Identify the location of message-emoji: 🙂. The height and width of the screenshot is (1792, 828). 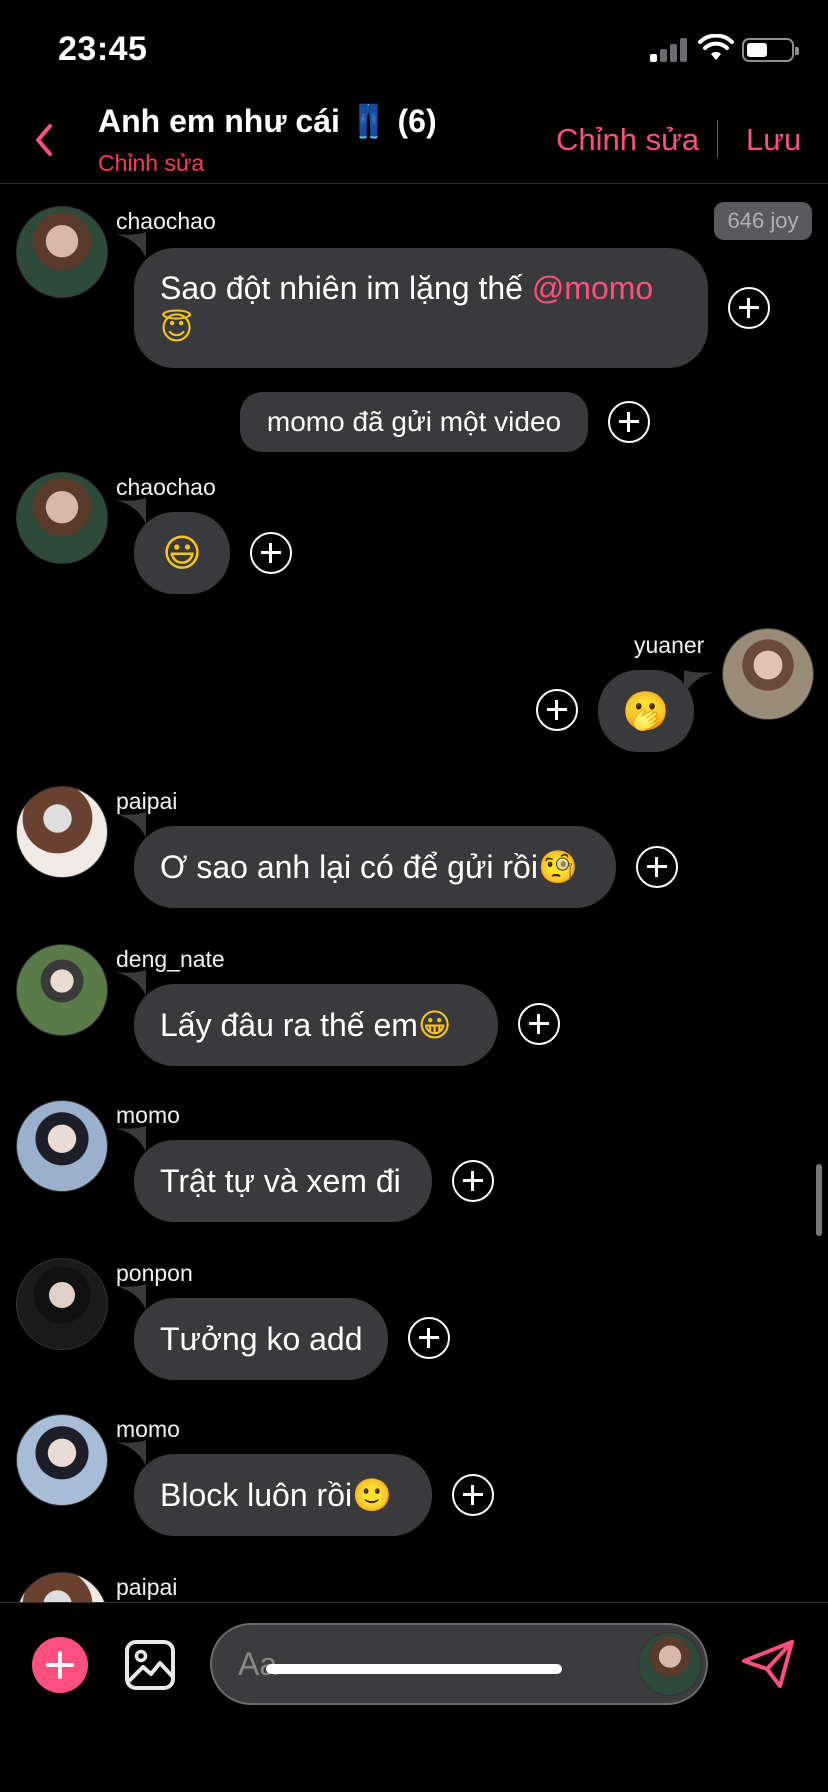
(372, 1495).